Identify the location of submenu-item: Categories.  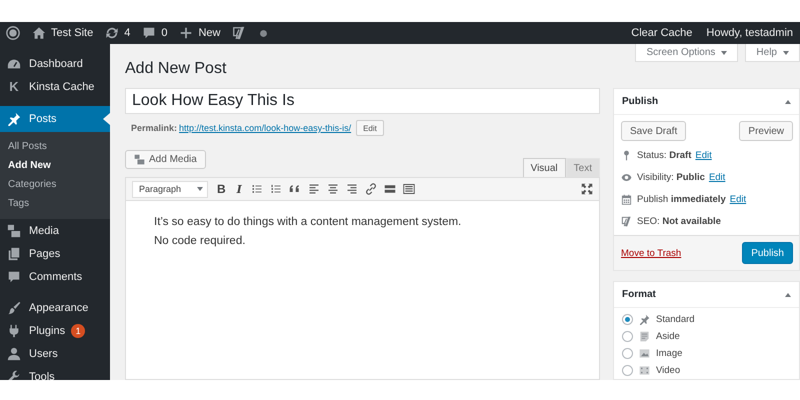
(55, 184).